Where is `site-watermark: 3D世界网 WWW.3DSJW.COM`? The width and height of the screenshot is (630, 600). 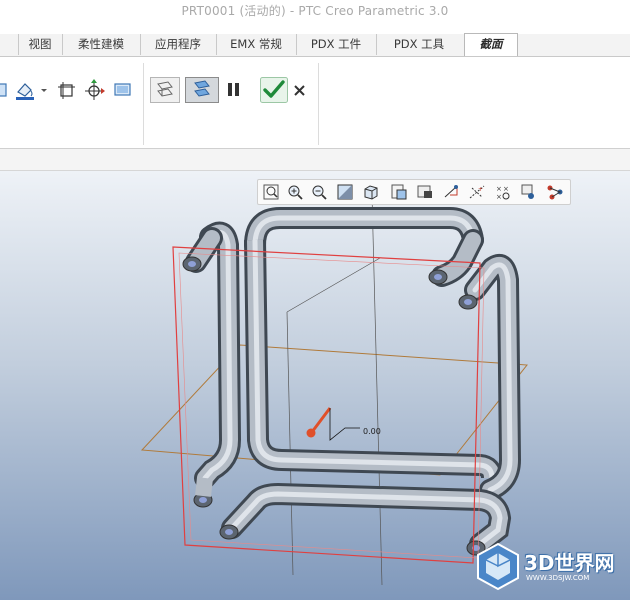 site-watermark: 3D世界网 WWW.3DSJW.COM is located at coordinates (549, 567).